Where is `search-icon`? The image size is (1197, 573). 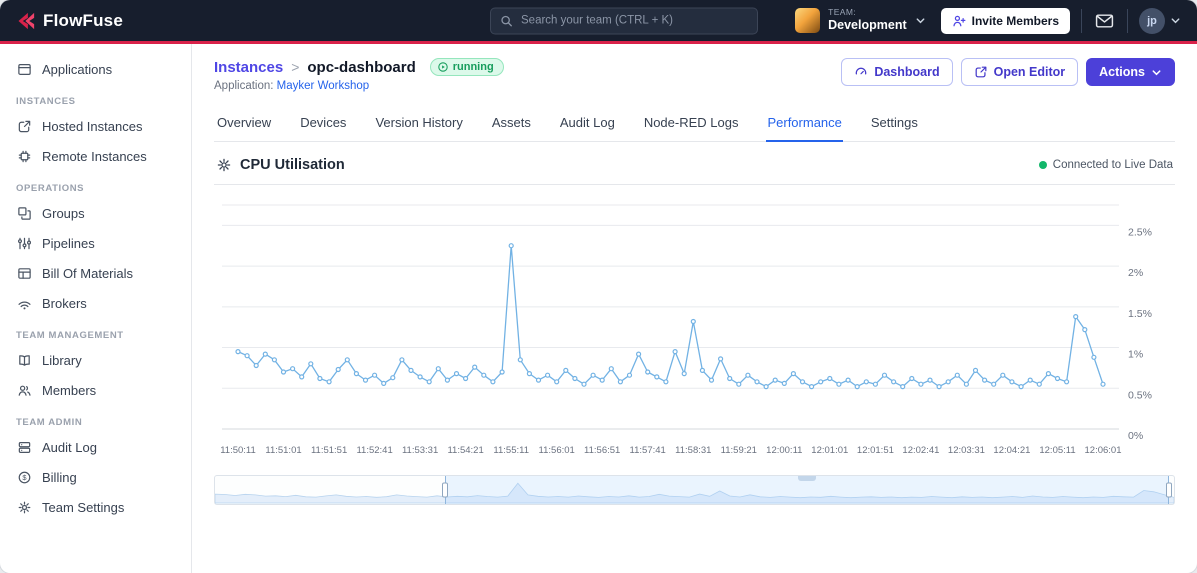
search-icon is located at coordinates (506, 20).